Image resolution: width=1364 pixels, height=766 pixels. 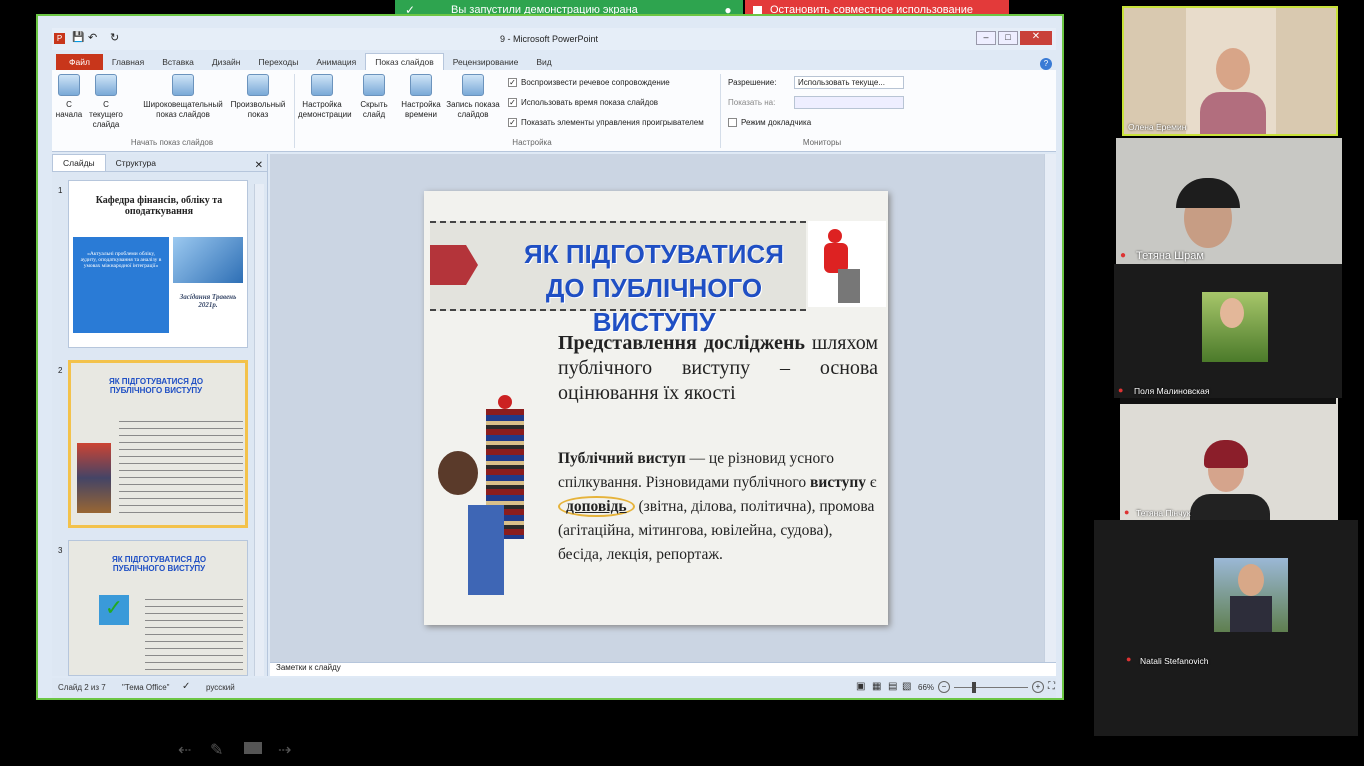 What do you see at coordinates (183, 97) in the screenshot?
I see `broadcast-button: Широковещательный показ слайдов` at bounding box center [183, 97].